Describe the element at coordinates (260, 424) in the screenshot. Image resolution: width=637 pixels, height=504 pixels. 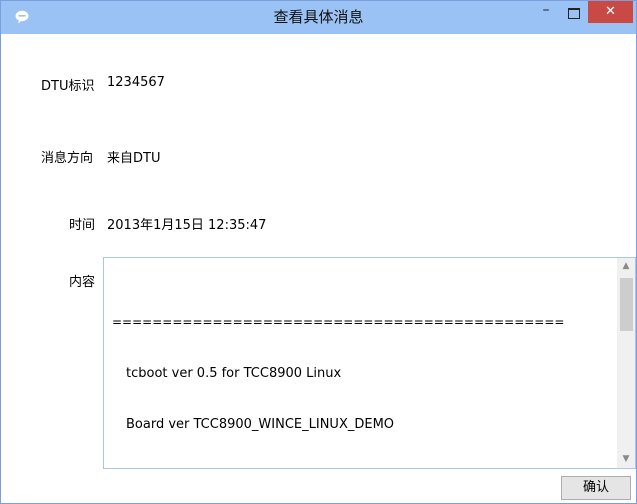
I see `content-line: Board ver TCC8900_WINCE_LINUX_DEMO` at that location.